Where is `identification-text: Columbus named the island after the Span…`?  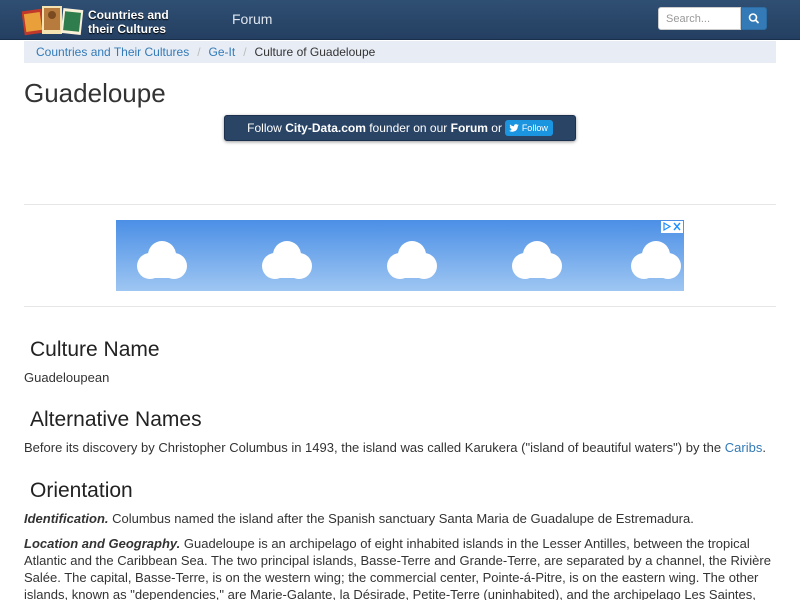
identification-text: Columbus named the island after the Span… is located at coordinates (401, 518).